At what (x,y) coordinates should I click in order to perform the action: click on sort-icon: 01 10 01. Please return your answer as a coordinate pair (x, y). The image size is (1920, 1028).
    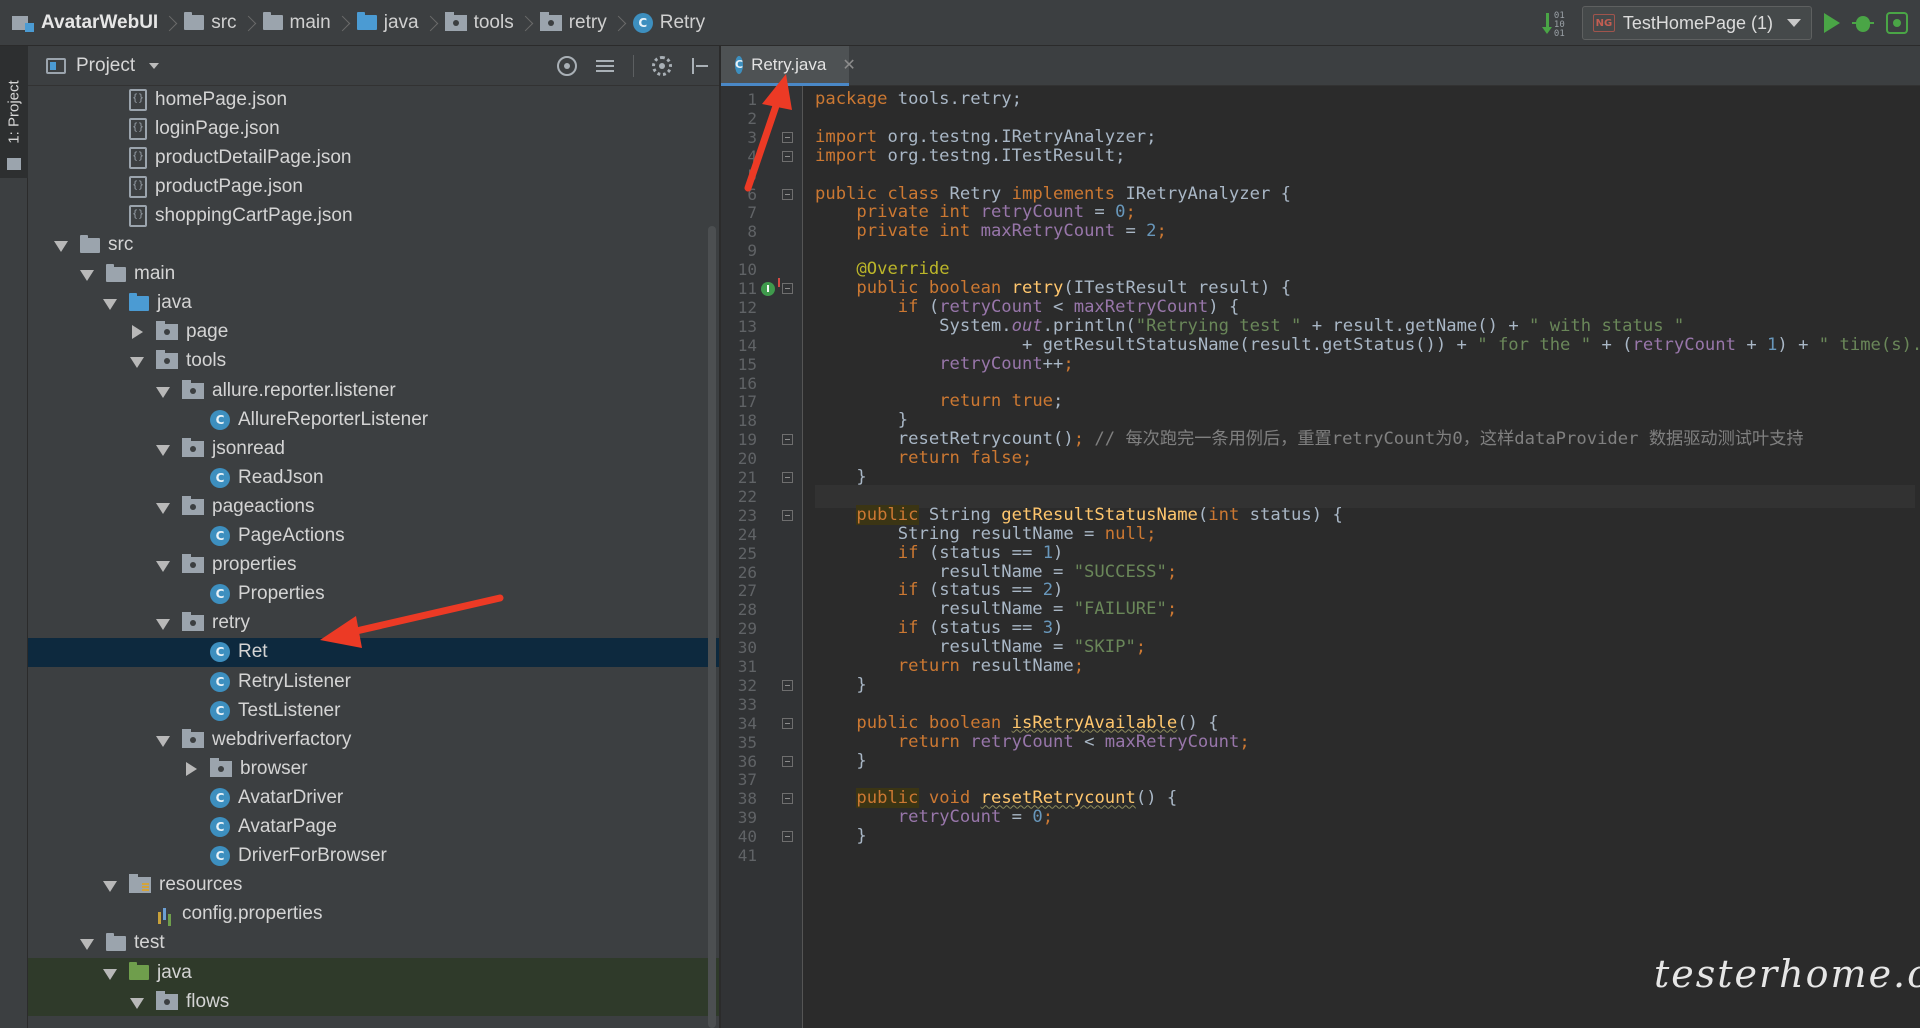
    Looking at the image, I should click on (1555, 24).